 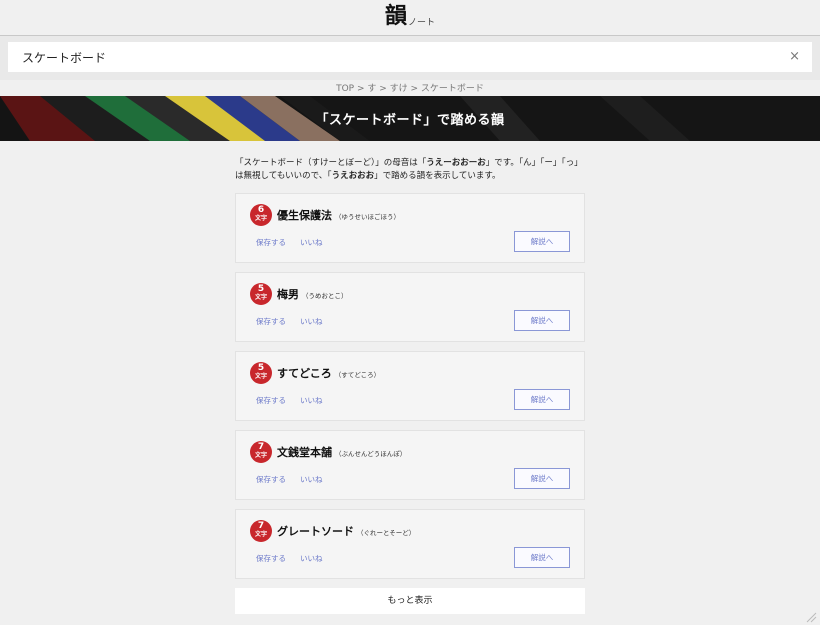 I want to click on list-item: 7 文字 文銭堂本舗 （ぶんせんどうほんぽ） 保存する いいね 解説へ, so click(x=410, y=465).